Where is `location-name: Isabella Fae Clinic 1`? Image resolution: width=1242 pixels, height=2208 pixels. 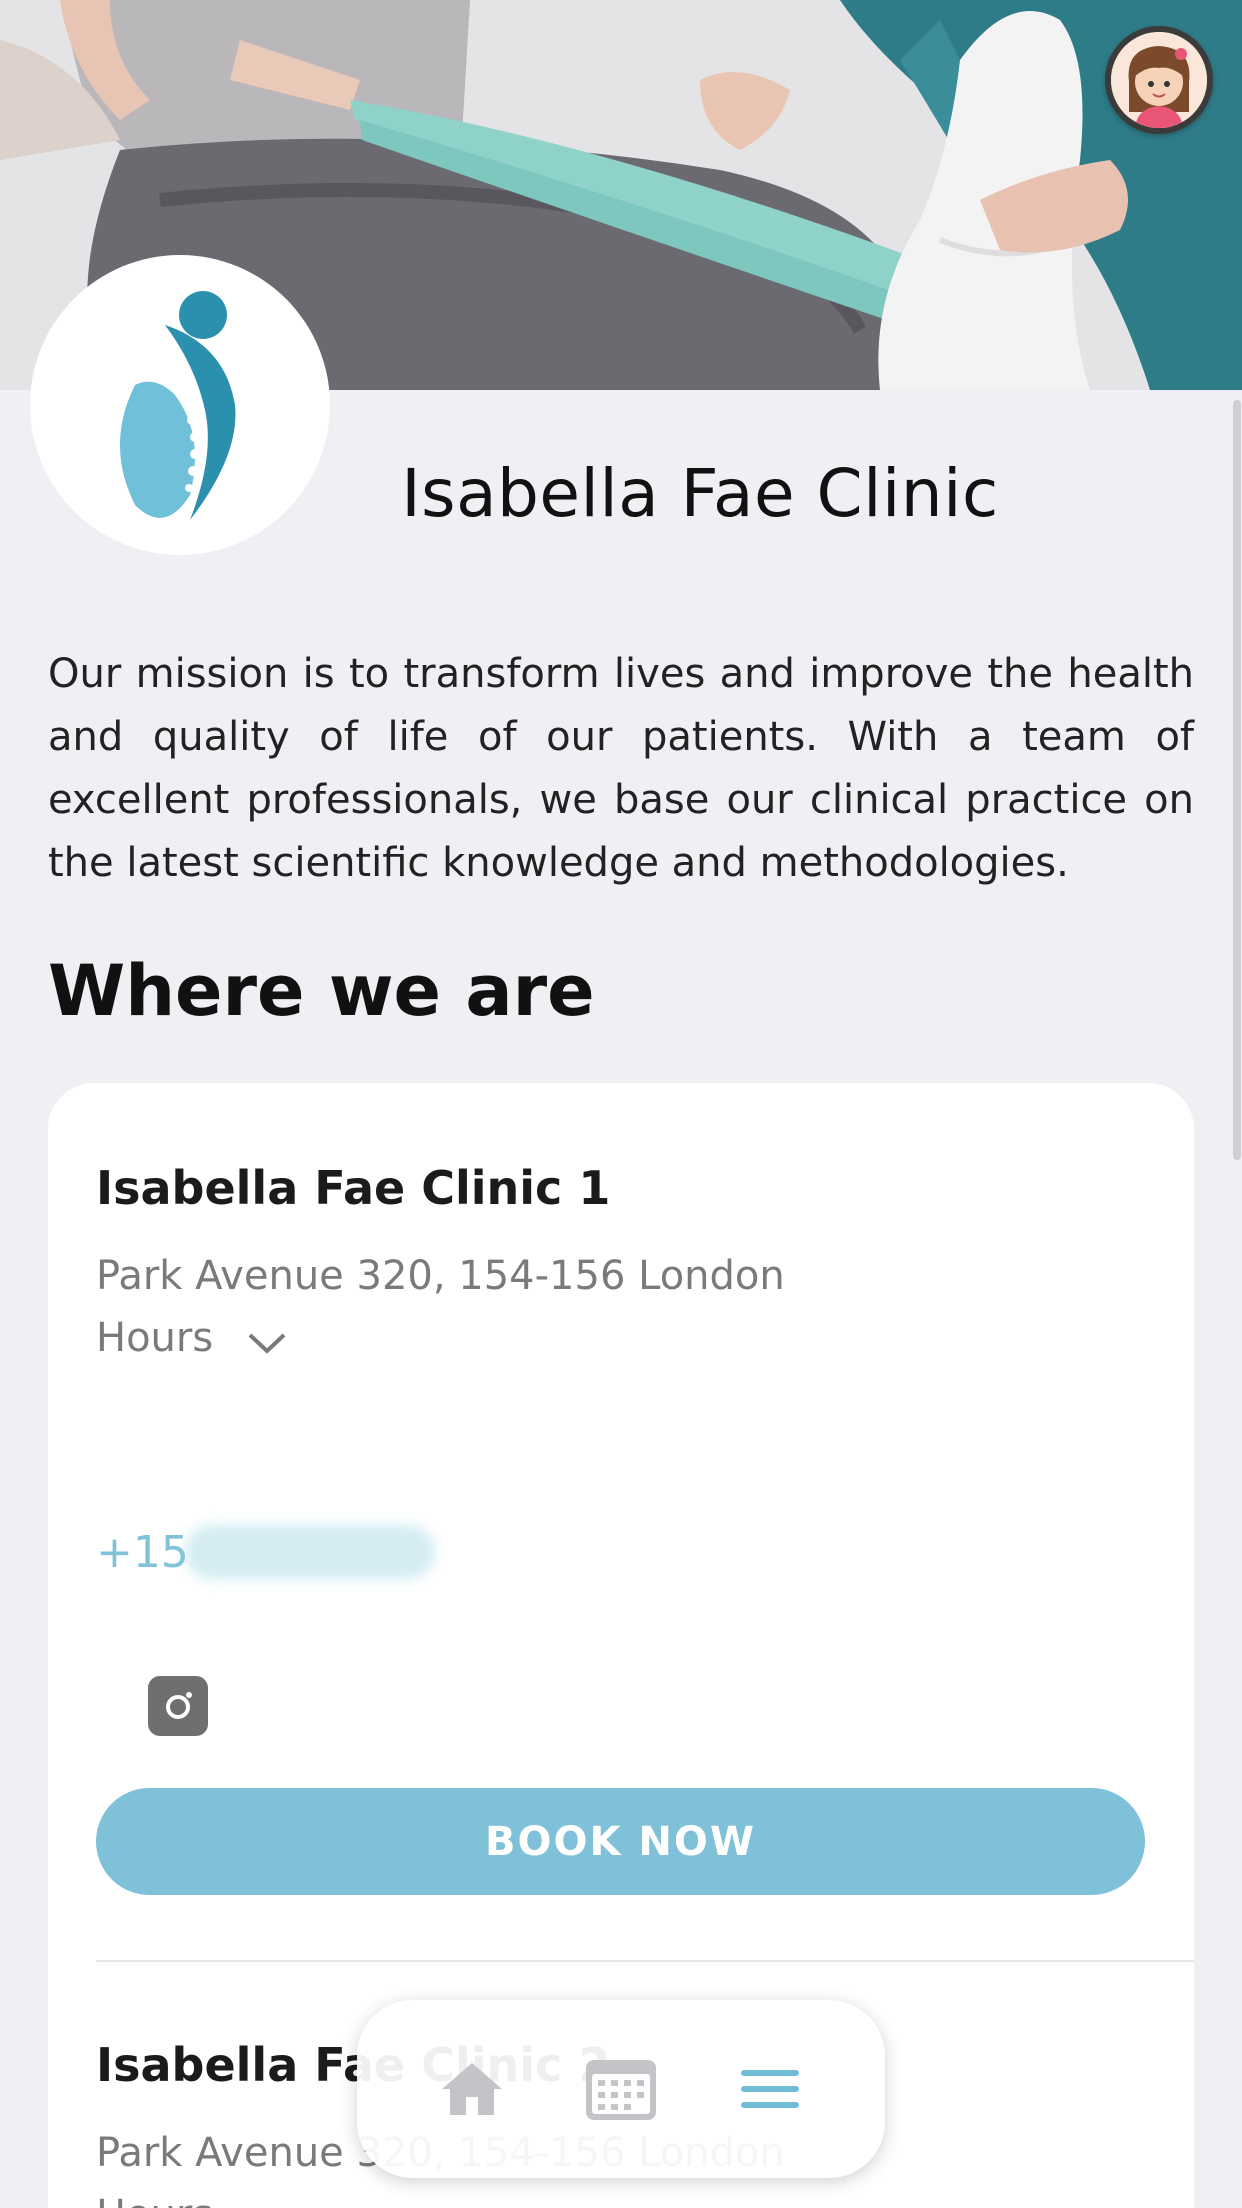
location-name: Isabella Fae Clinic 1 is located at coordinates (353, 1188).